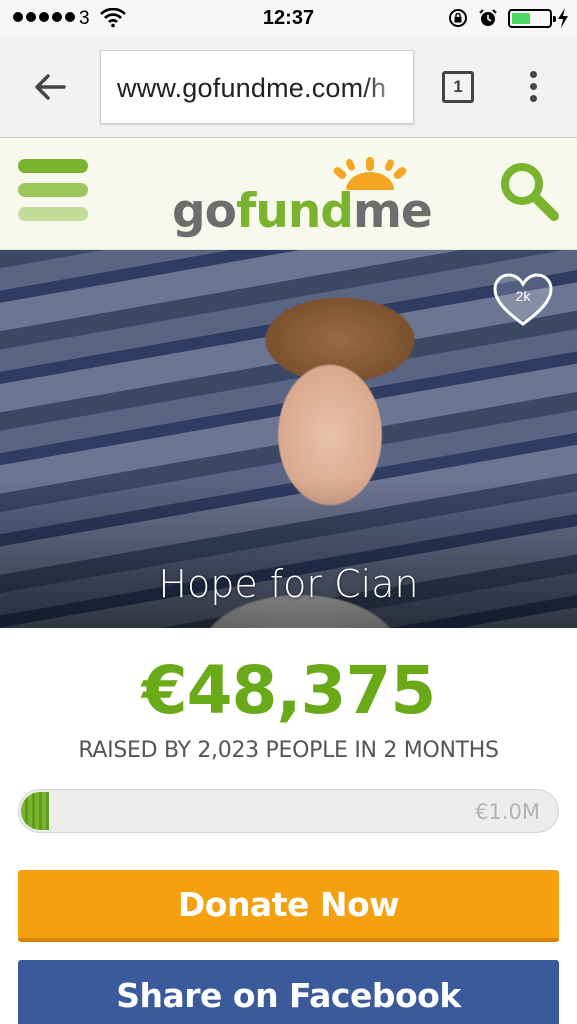  I want to click on charging-icon, so click(563, 18).